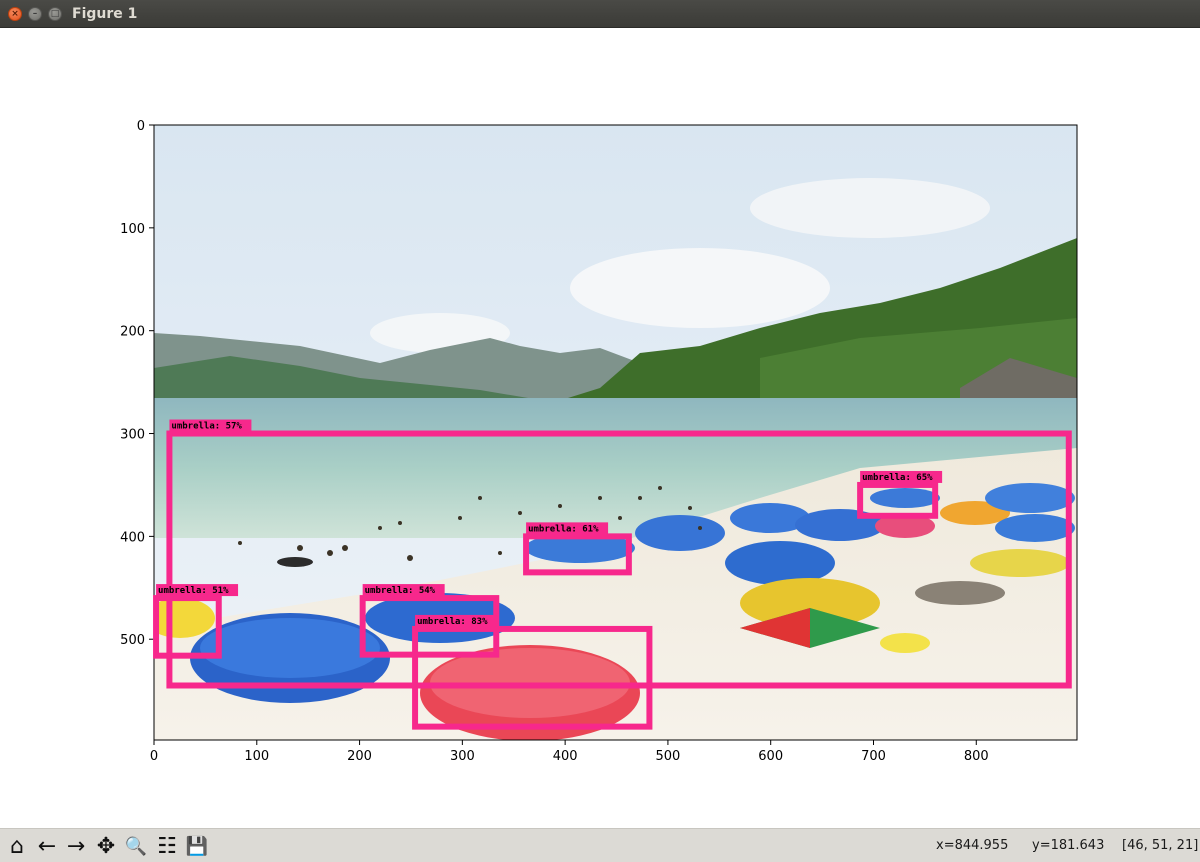 This screenshot has height=862, width=1200. I want to click on detection-label: umbrella: 54%, so click(400, 591).